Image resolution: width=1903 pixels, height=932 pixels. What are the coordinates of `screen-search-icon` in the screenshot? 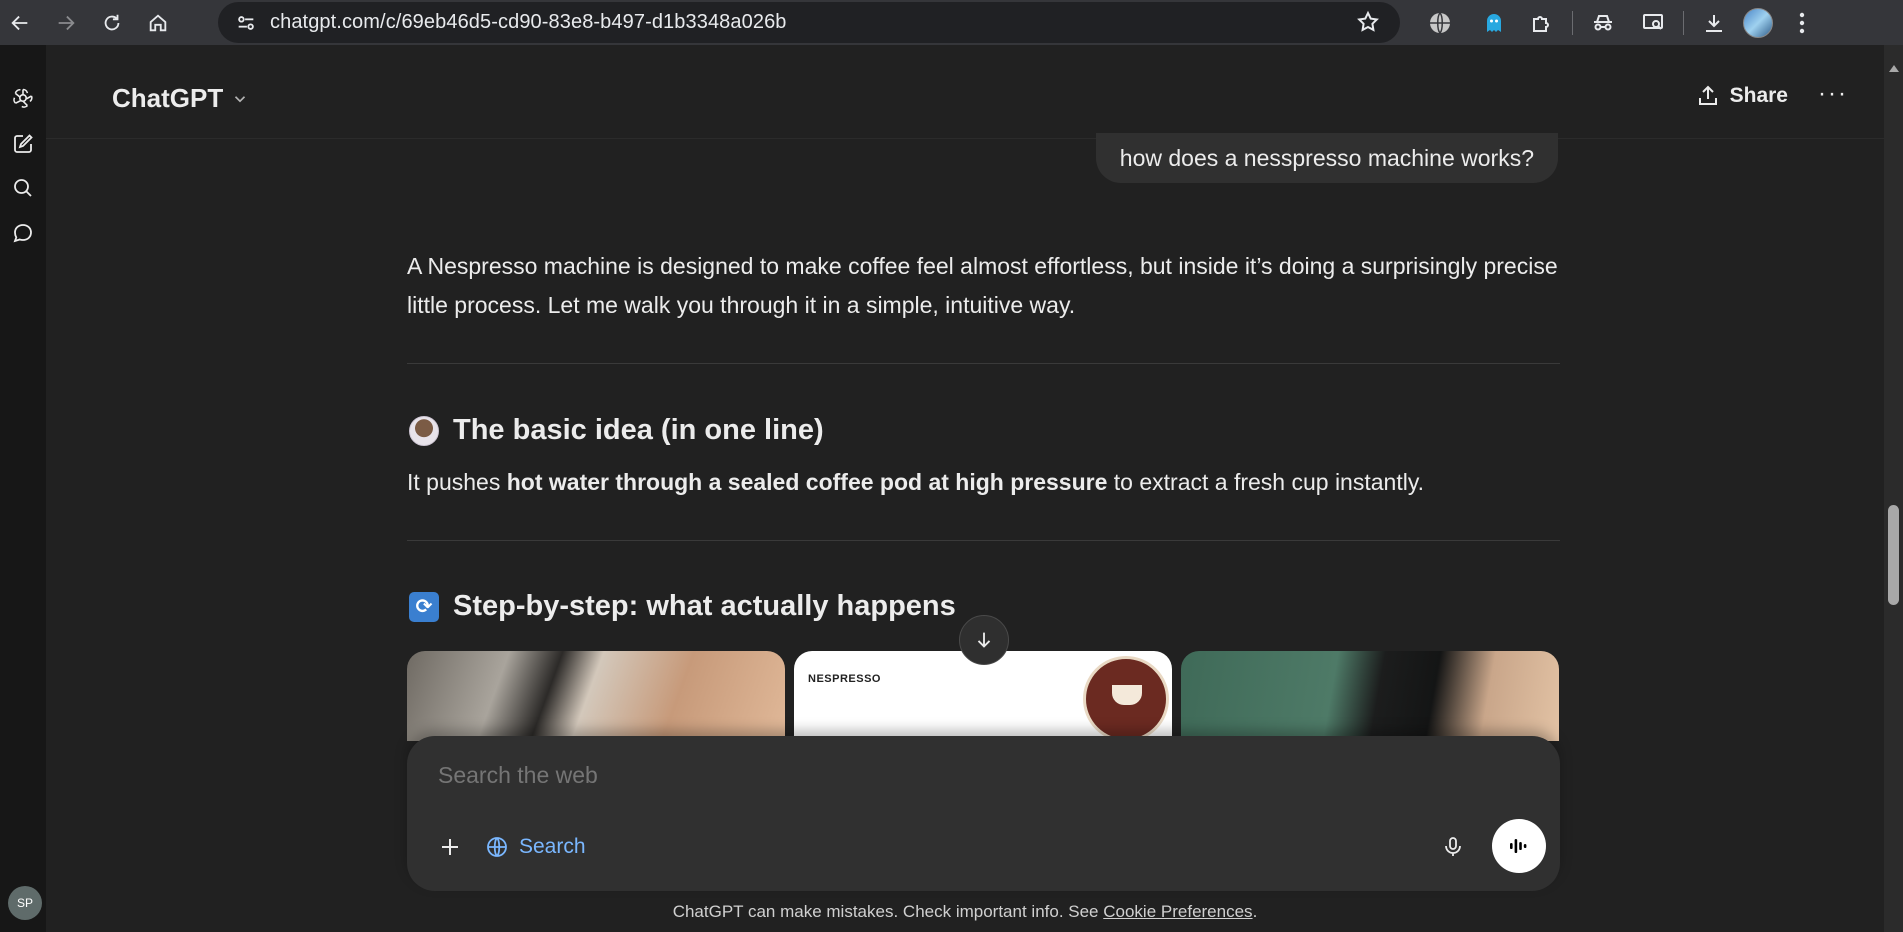 It's located at (1653, 23).